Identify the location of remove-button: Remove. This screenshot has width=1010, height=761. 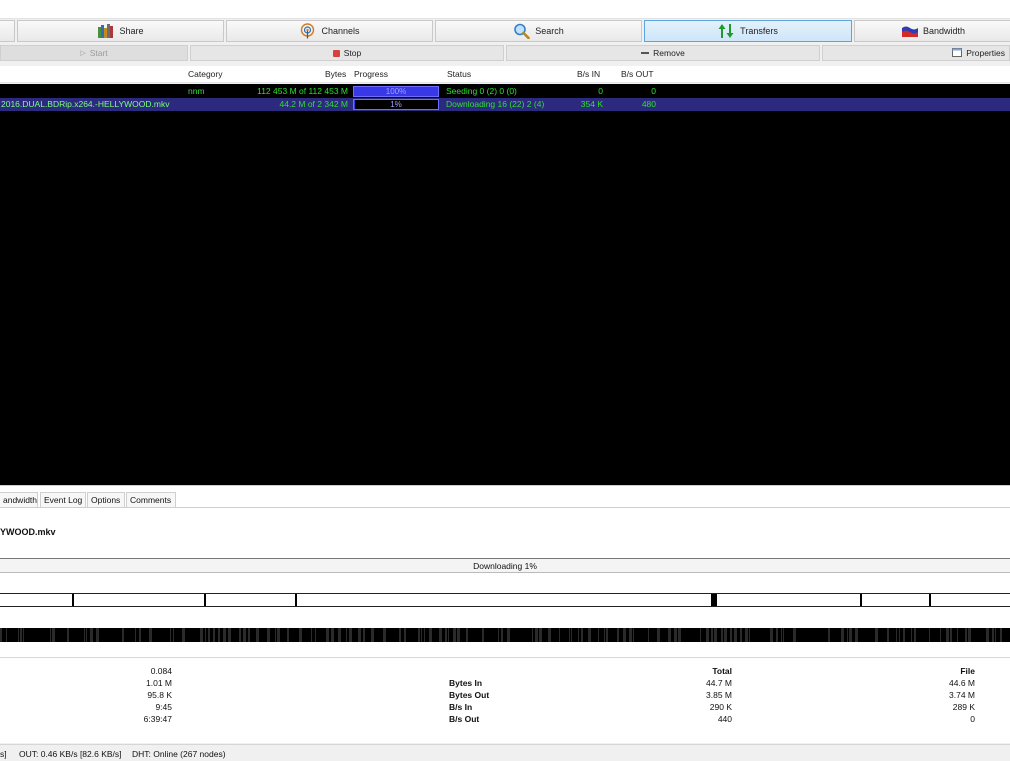
(663, 53).